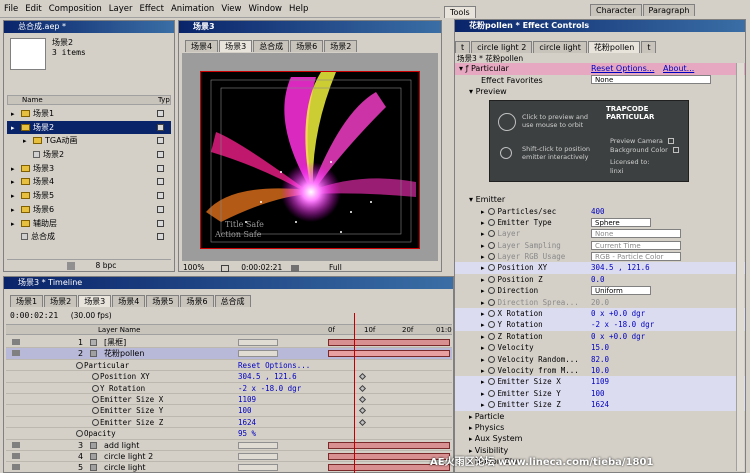  I want to click on menu-file: File, so click(11, 9).